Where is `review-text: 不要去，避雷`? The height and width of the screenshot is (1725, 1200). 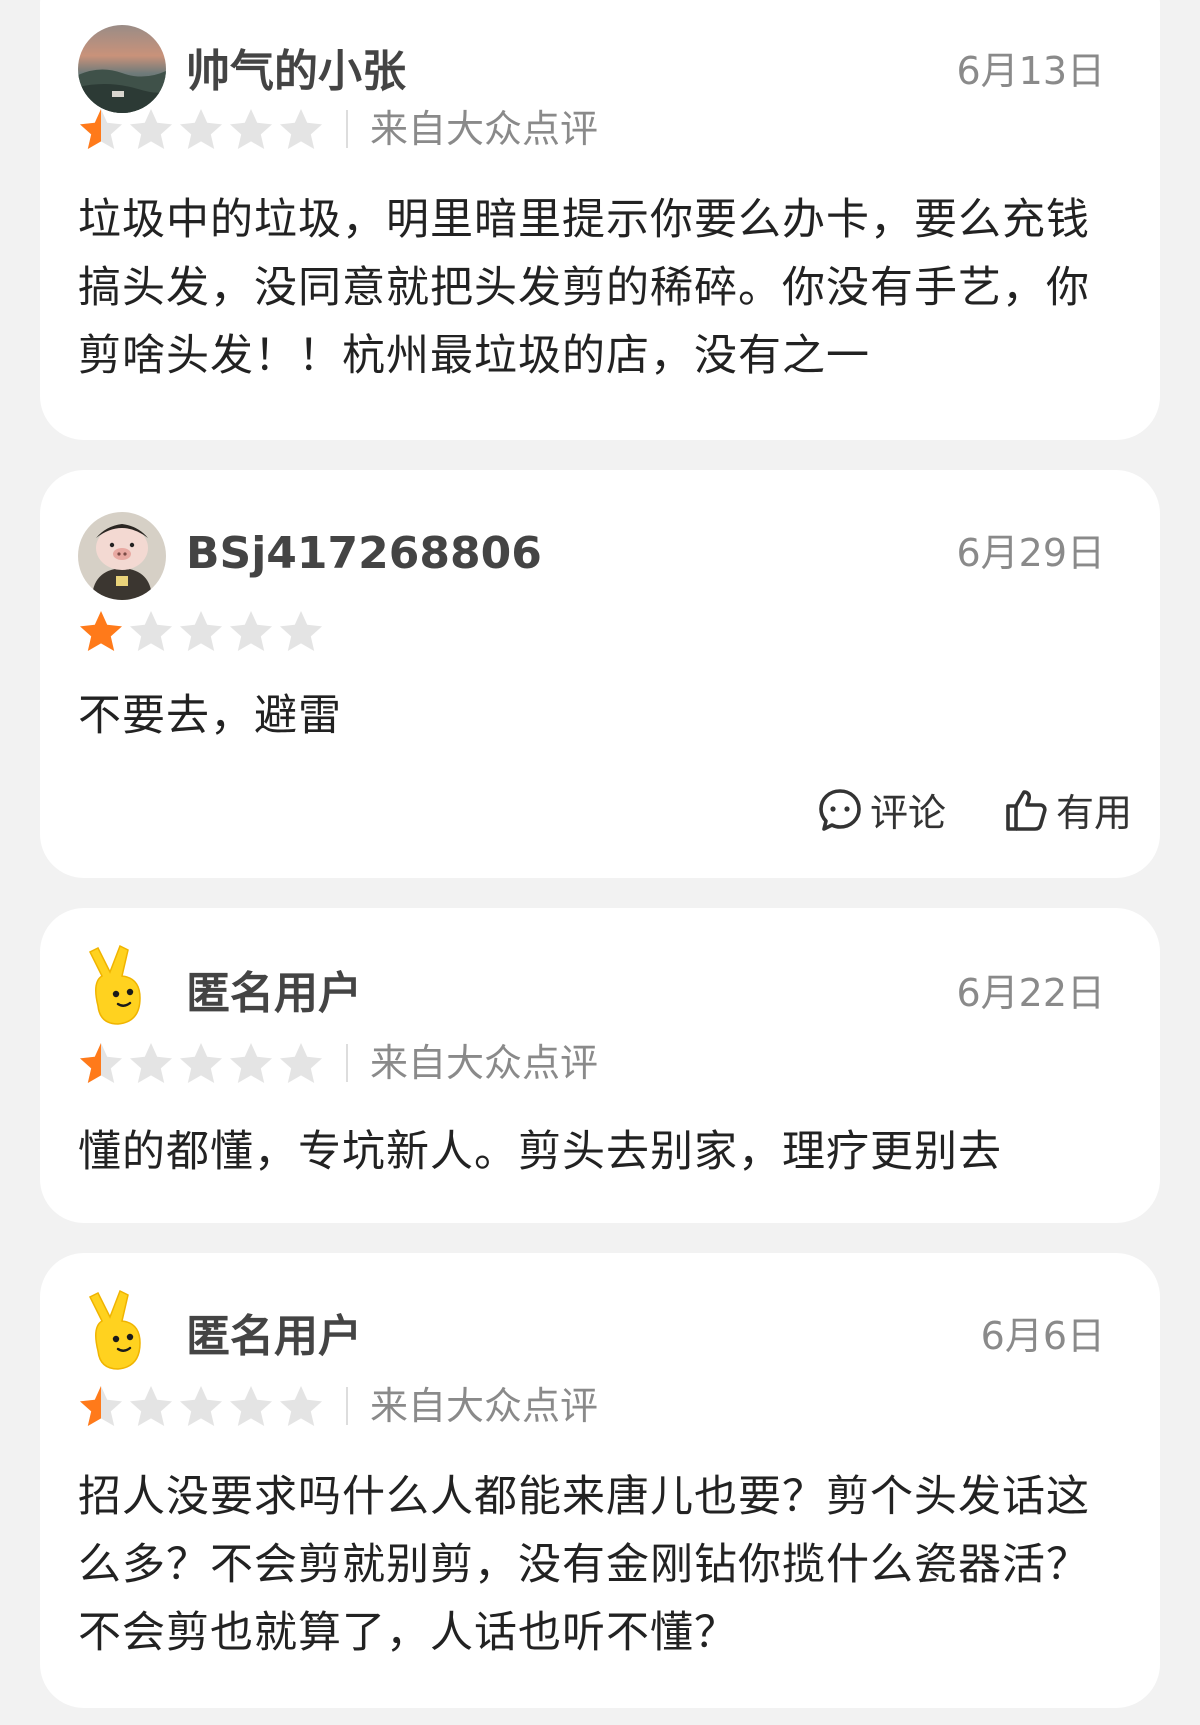 review-text: 不要去，避雷 is located at coordinates (210, 716).